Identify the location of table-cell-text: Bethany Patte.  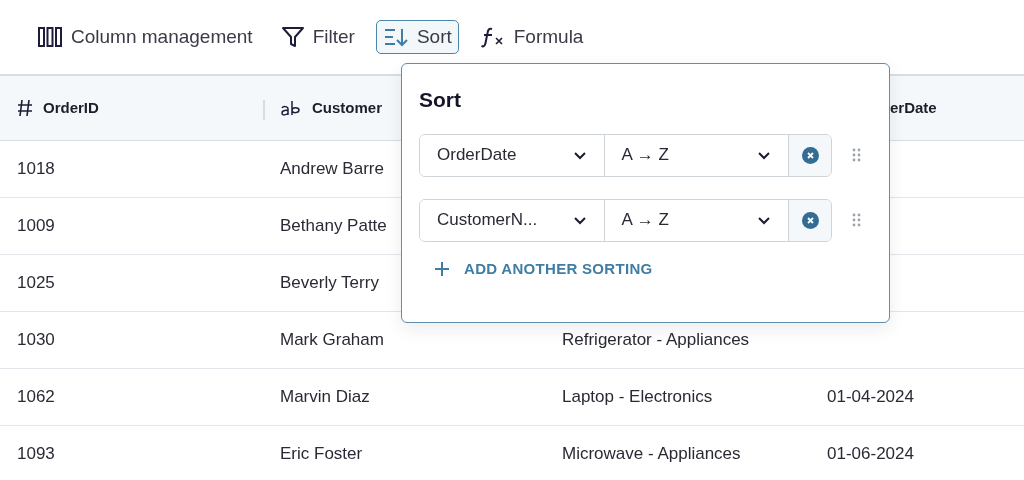
(333, 226).